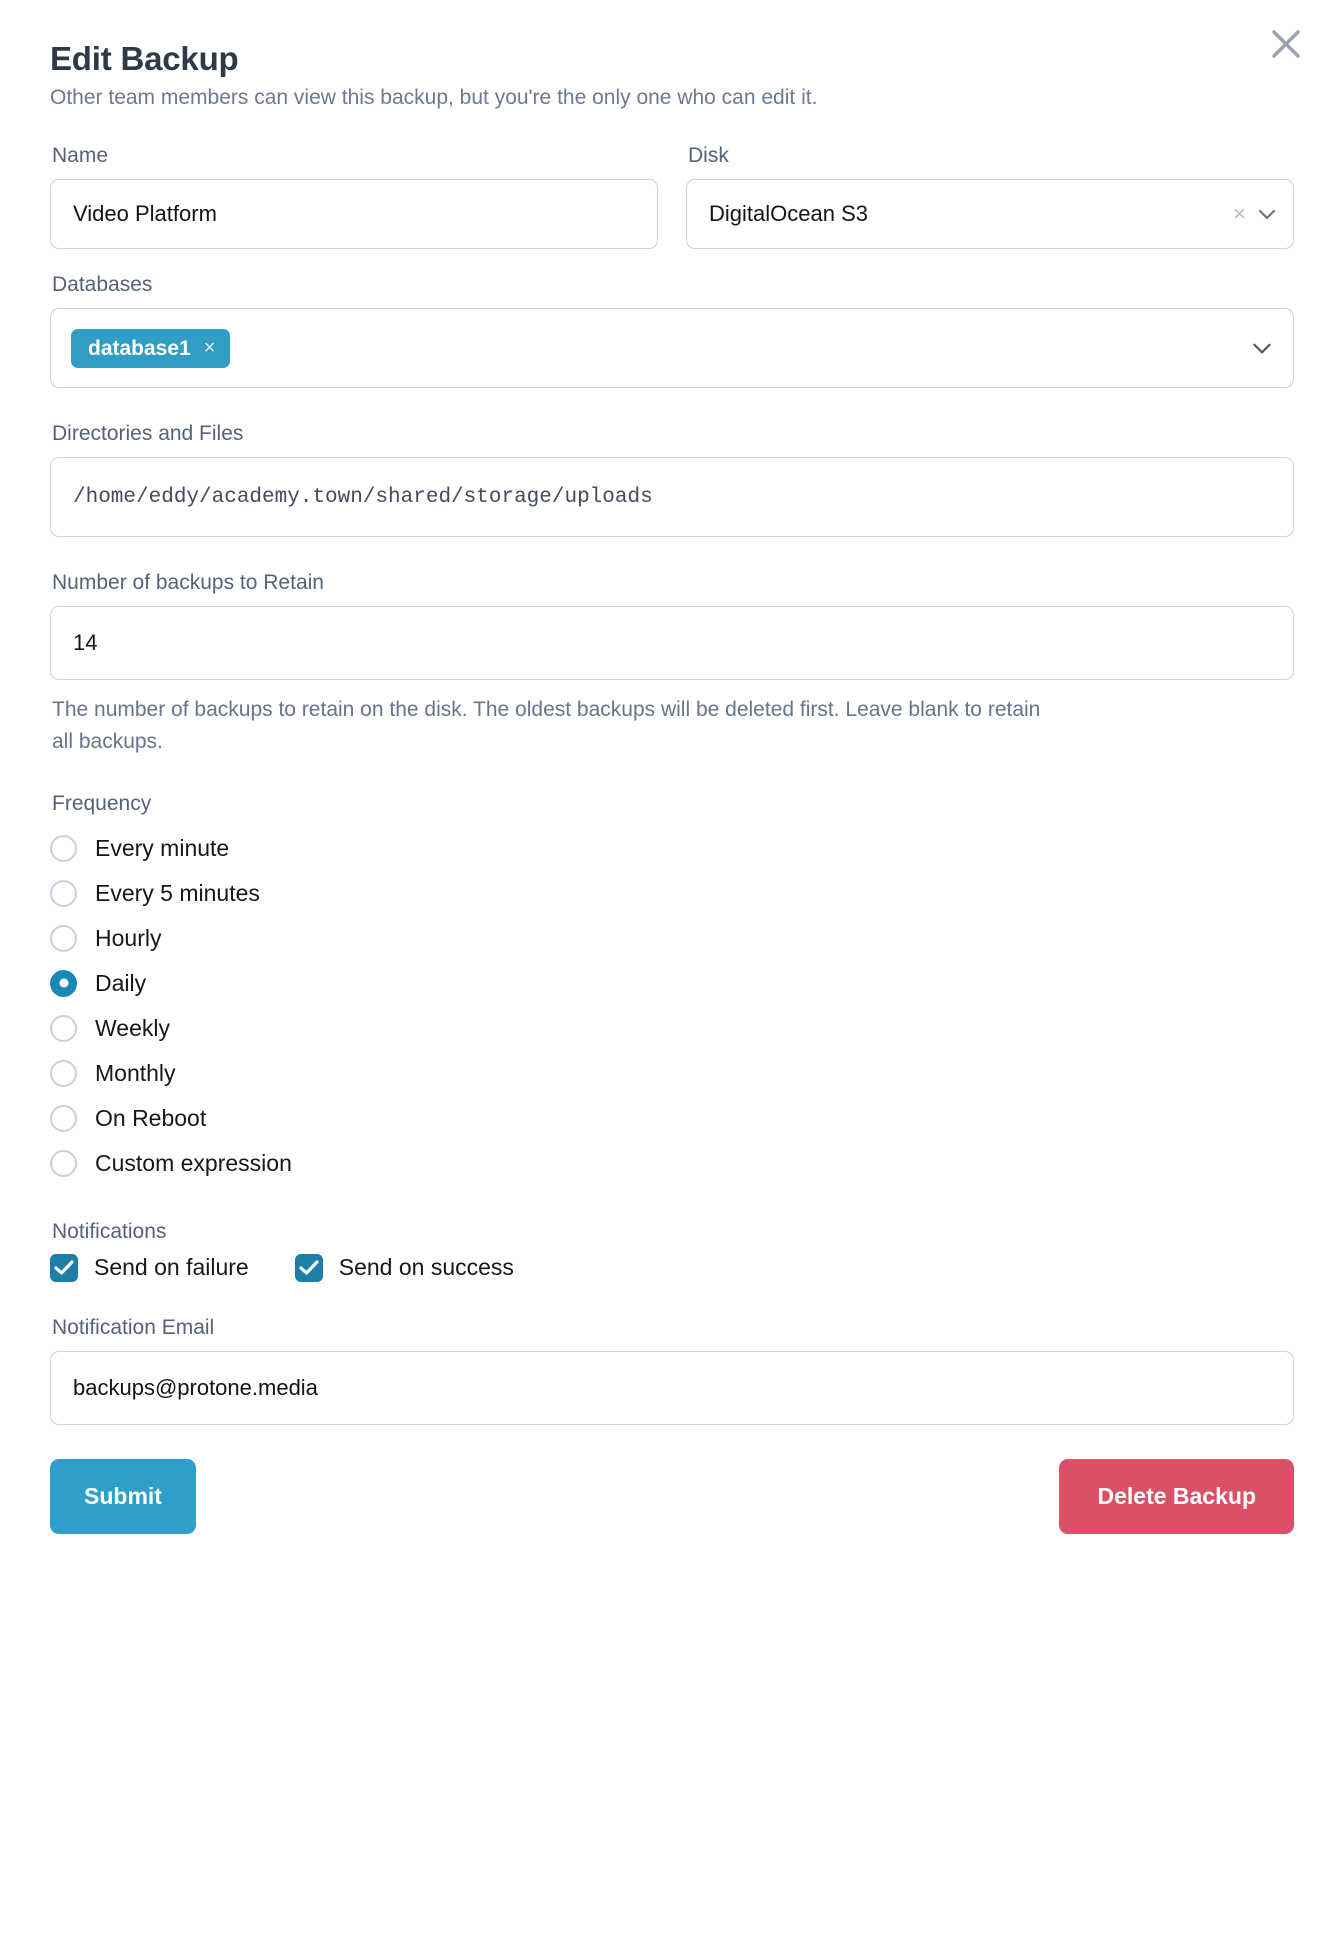  Describe the element at coordinates (109, 1231) in the screenshot. I see `notifications-label: Notifications` at that location.